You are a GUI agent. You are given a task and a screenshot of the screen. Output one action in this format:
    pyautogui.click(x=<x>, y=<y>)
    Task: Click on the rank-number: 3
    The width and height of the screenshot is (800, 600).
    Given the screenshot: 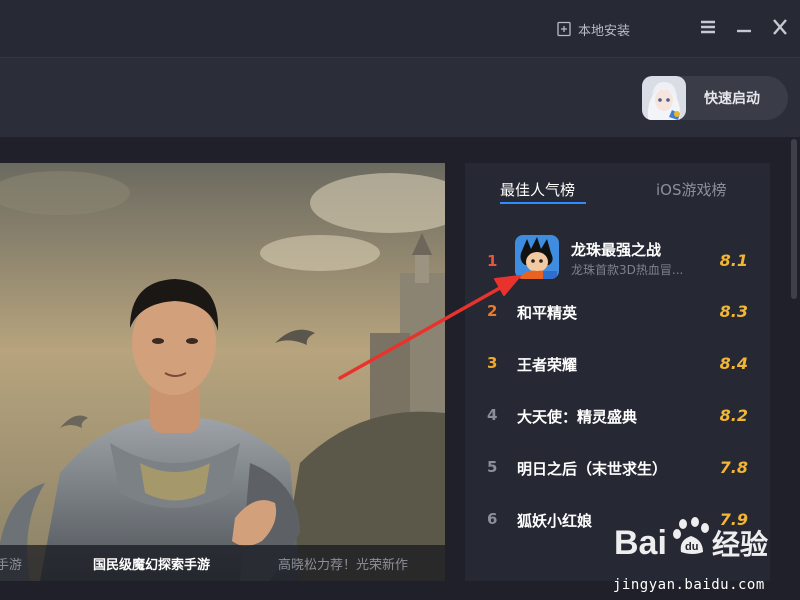 What is the action you would take?
    pyautogui.click(x=492, y=363)
    